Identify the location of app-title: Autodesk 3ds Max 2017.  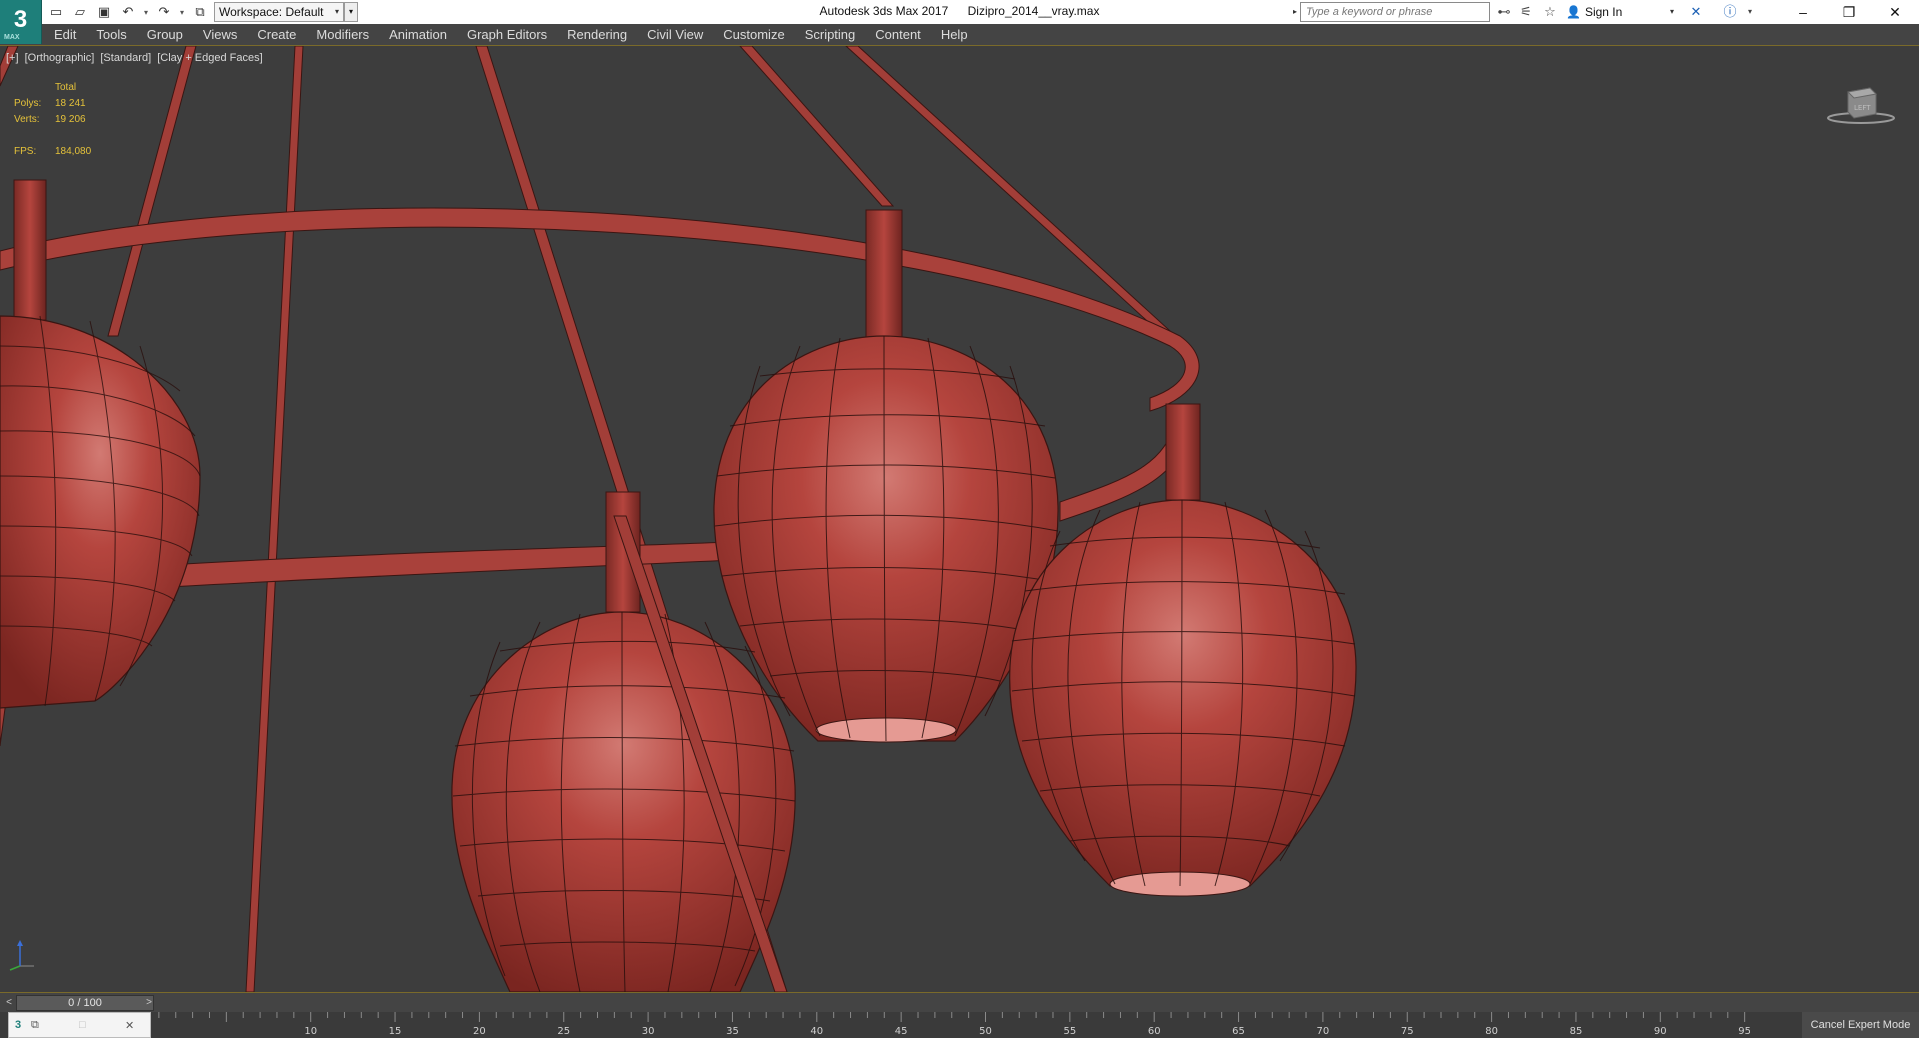
(884, 11).